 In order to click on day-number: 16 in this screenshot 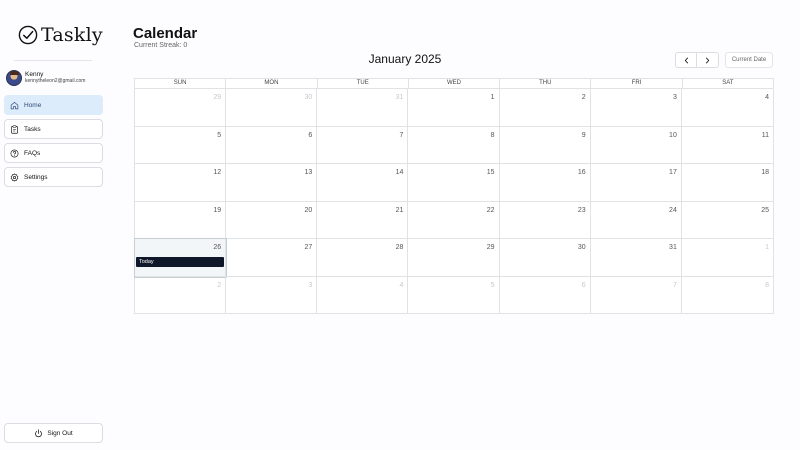, I will do `click(581, 172)`.